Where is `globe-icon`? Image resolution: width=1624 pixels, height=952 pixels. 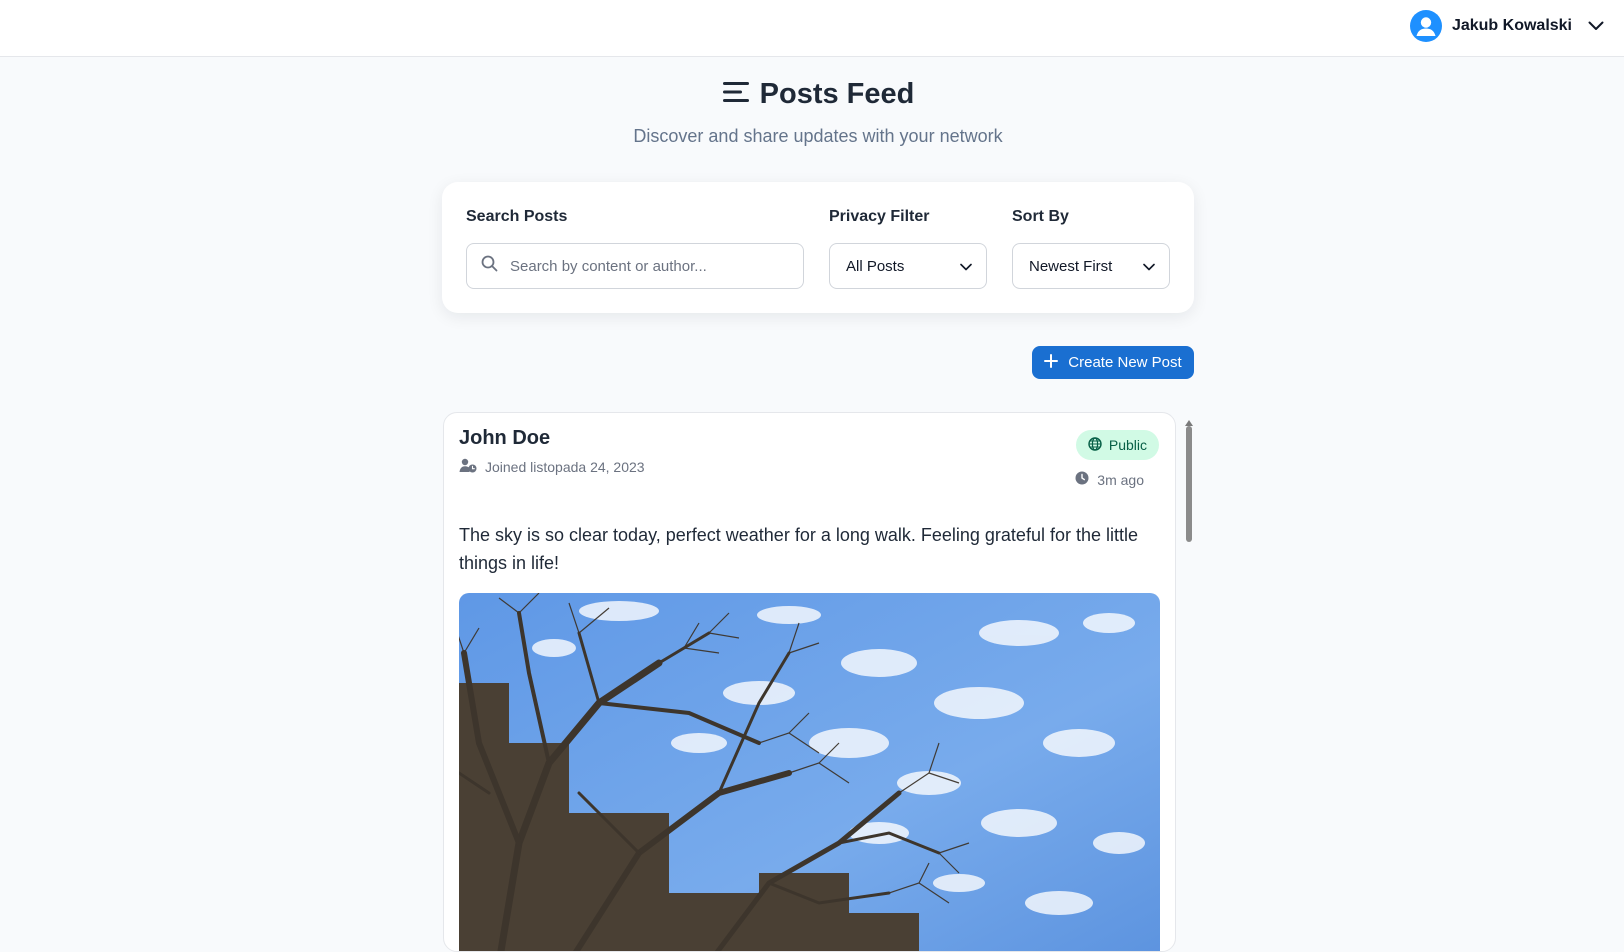
globe-icon is located at coordinates (1095, 445).